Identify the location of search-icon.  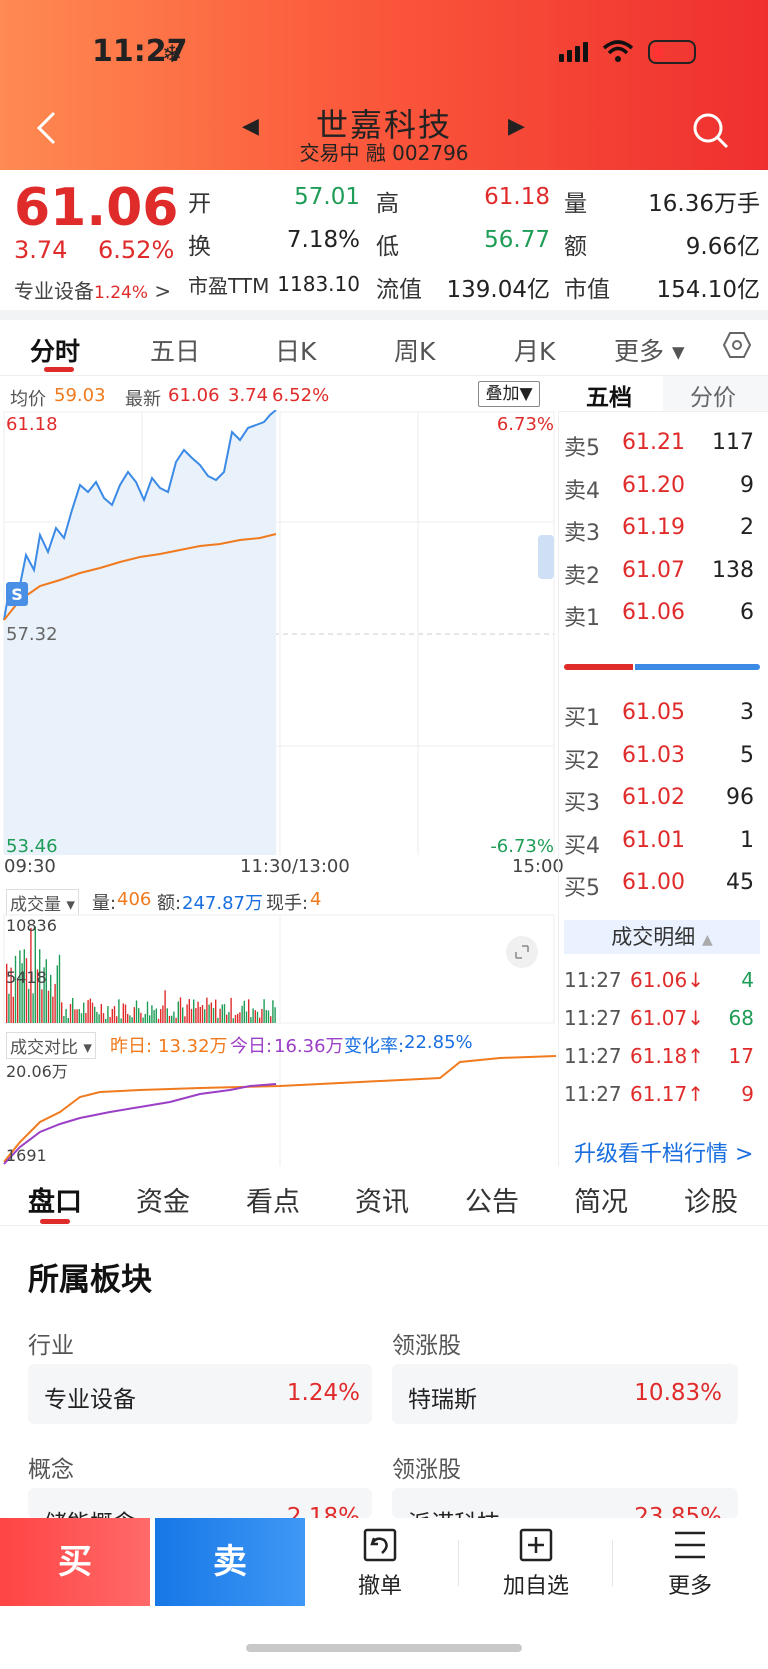
(711, 131).